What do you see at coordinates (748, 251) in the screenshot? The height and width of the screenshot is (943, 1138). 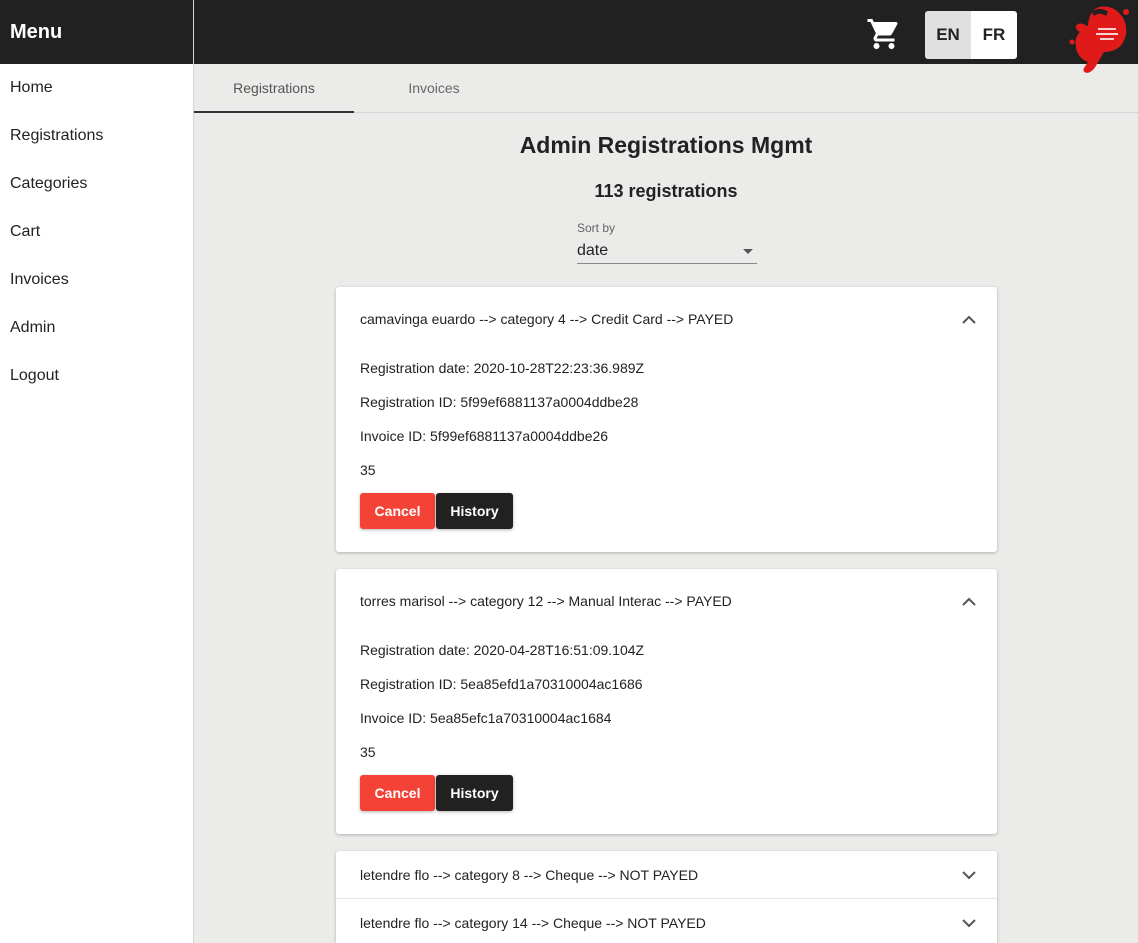 I see `dropdown-arrow-icon` at bounding box center [748, 251].